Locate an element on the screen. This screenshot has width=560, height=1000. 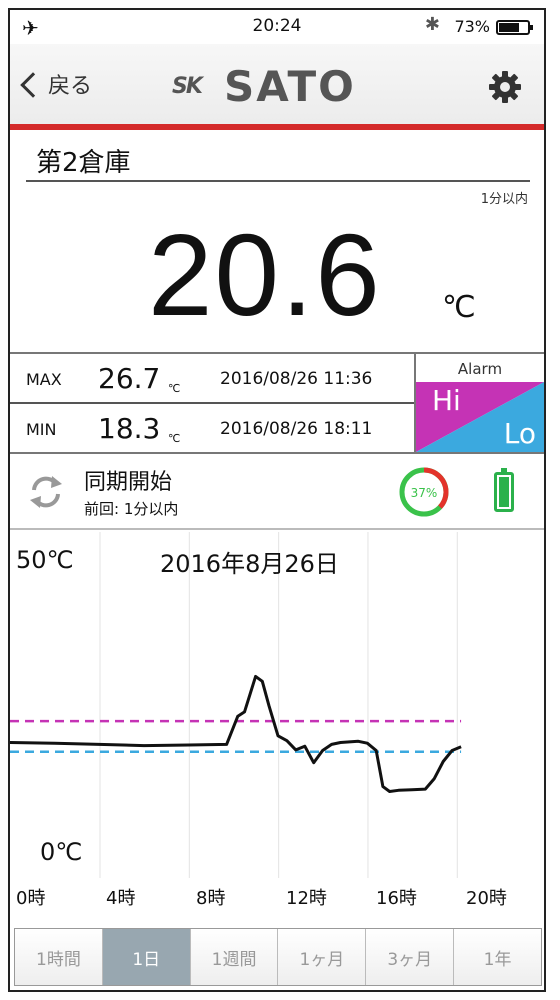
y-axis-max: 50℃ is located at coordinates (45, 560).